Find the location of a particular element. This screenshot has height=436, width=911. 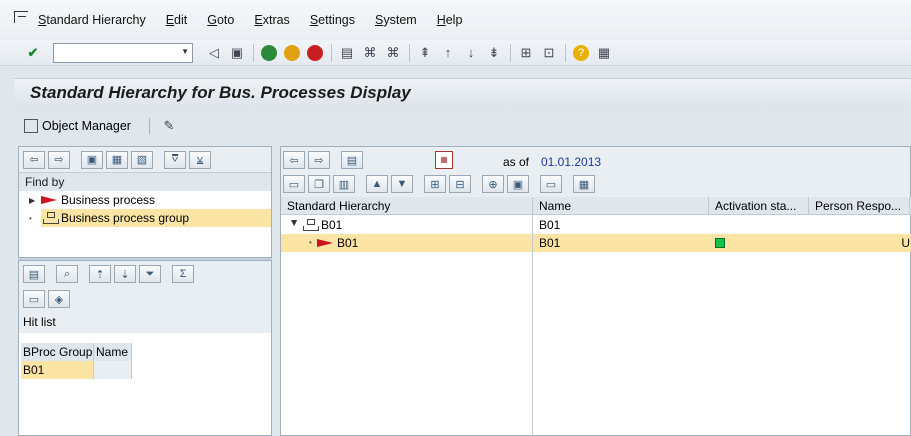

collapse-triangle-icon: ▶ is located at coordinates (294, 225).